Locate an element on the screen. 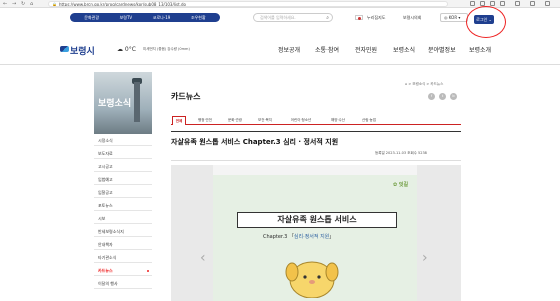 This screenshot has height=301, width=560. sidebar-item-newsletter: 반세보령소식지 is located at coordinates (123, 231).